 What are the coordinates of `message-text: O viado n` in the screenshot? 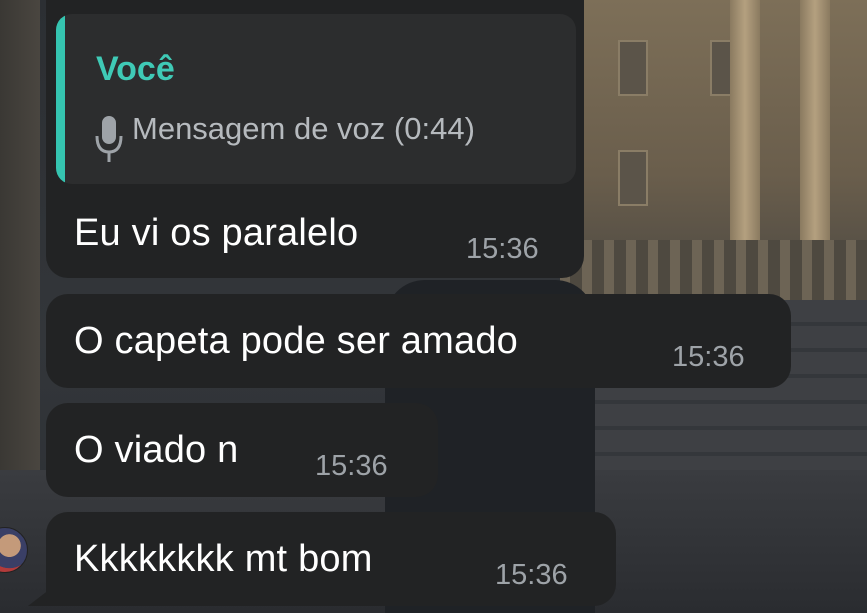 It's located at (156, 450).